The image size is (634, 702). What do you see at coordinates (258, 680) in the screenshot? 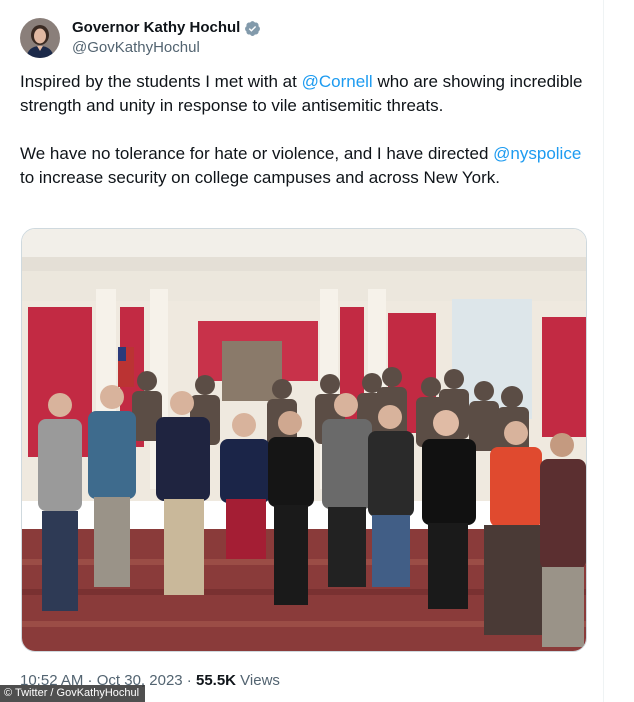
I see `views-label: Views` at bounding box center [258, 680].